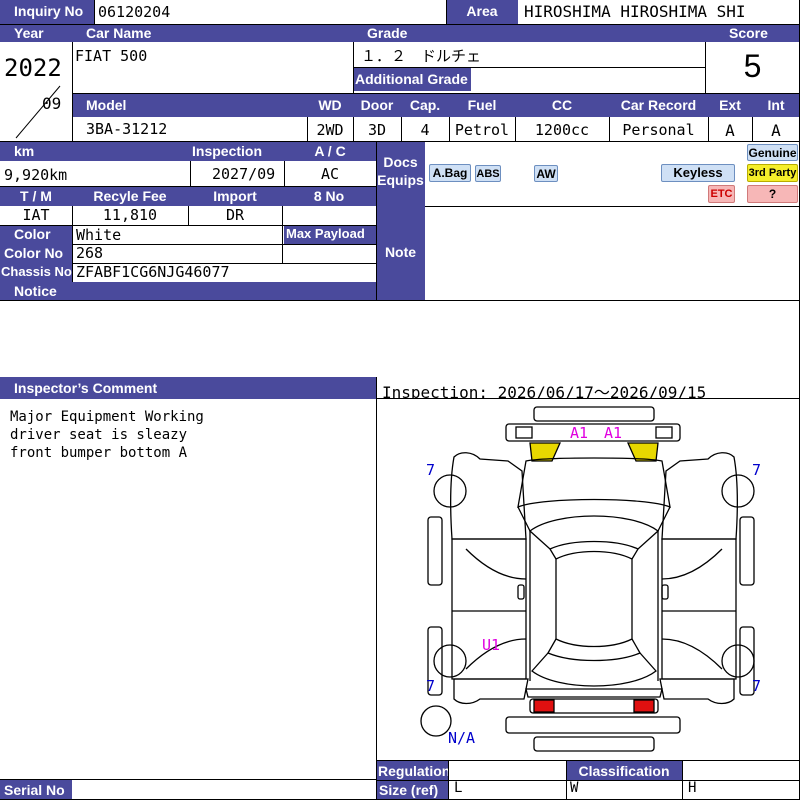  Describe the element at coordinates (224, 790) in the screenshot. I see `serial-no-value` at that location.